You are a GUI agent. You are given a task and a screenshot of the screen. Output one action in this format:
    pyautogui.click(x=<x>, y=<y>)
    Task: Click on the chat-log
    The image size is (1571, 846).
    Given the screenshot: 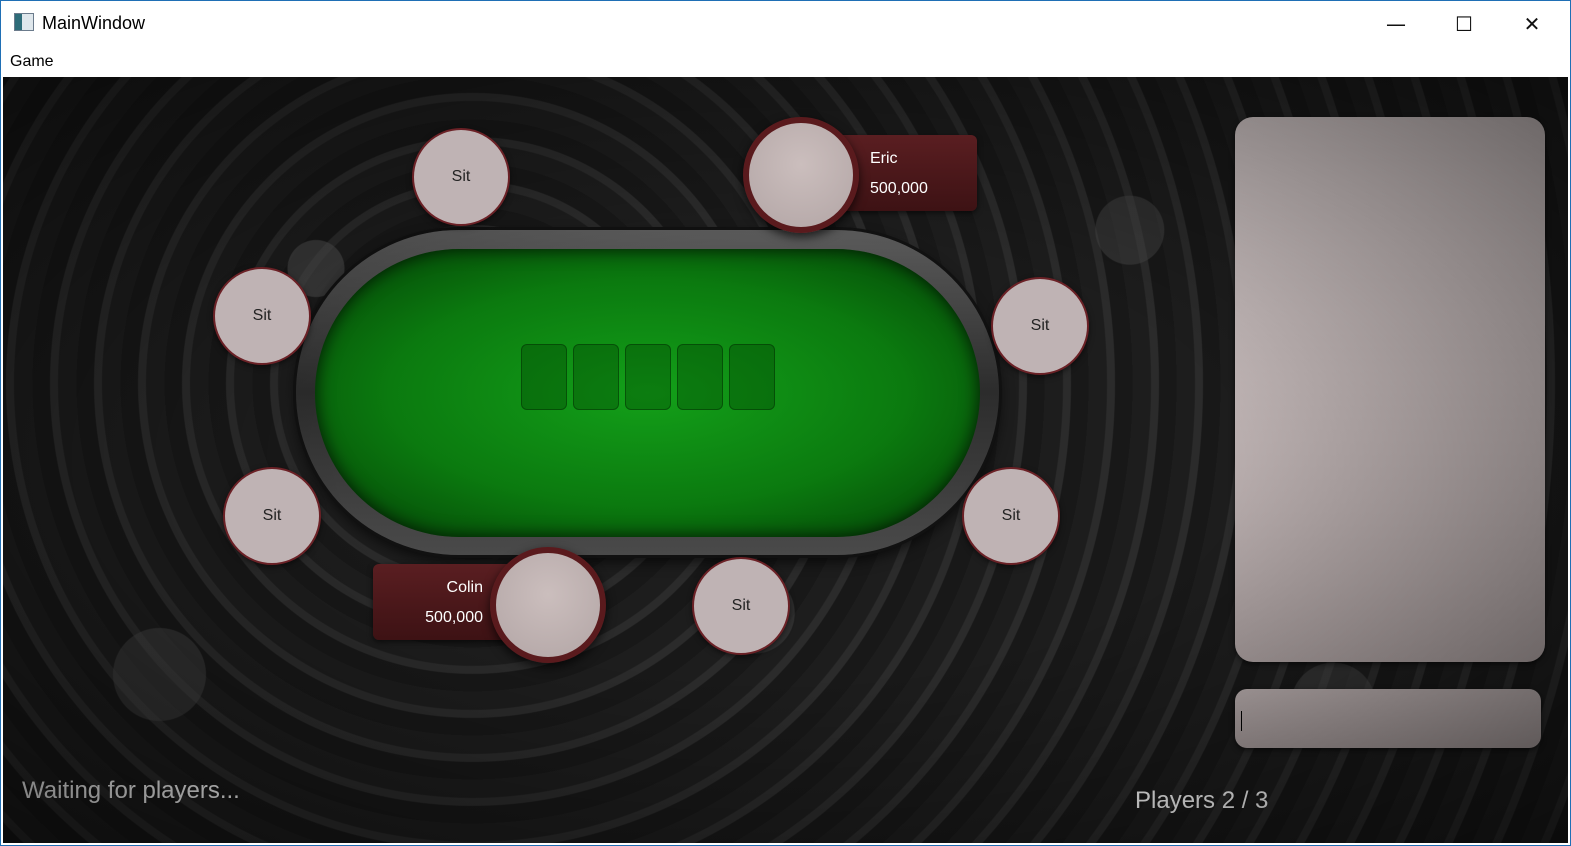 What is the action you would take?
    pyautogui.click(x=1390, y=389)
    